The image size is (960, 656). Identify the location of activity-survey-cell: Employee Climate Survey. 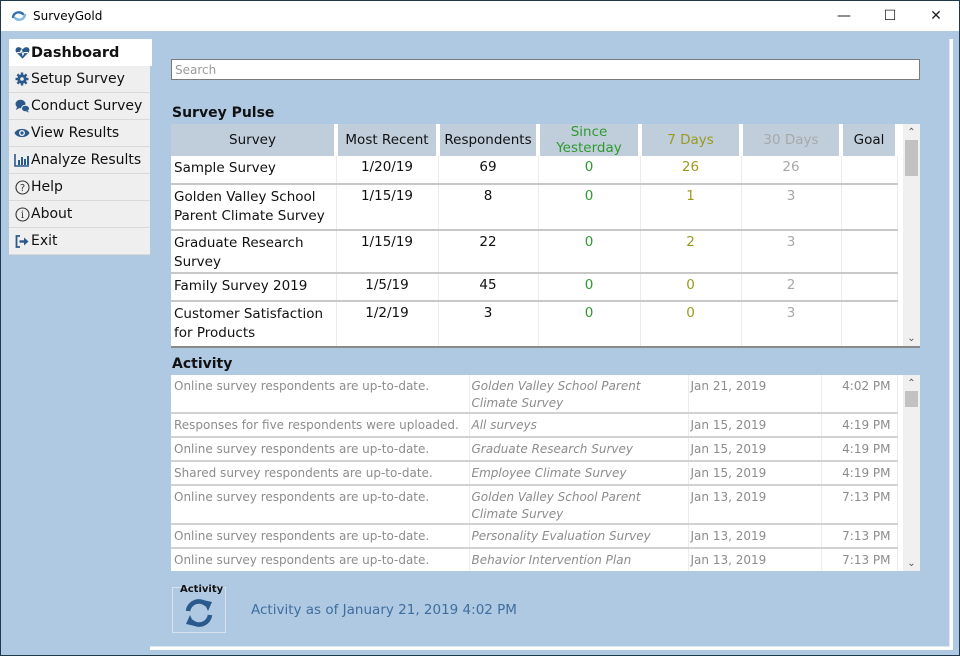
(579, 473).